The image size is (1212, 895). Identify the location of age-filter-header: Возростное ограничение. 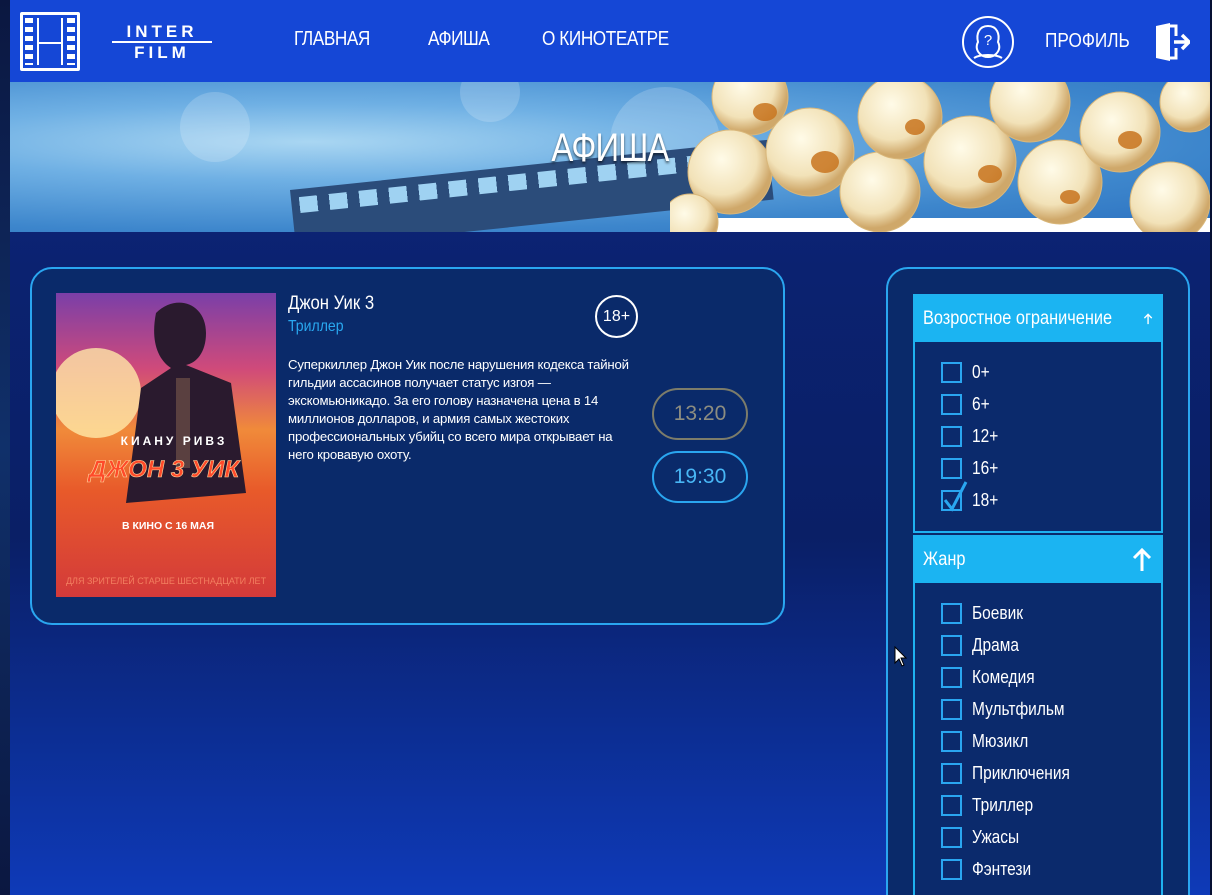
(1038, 319).